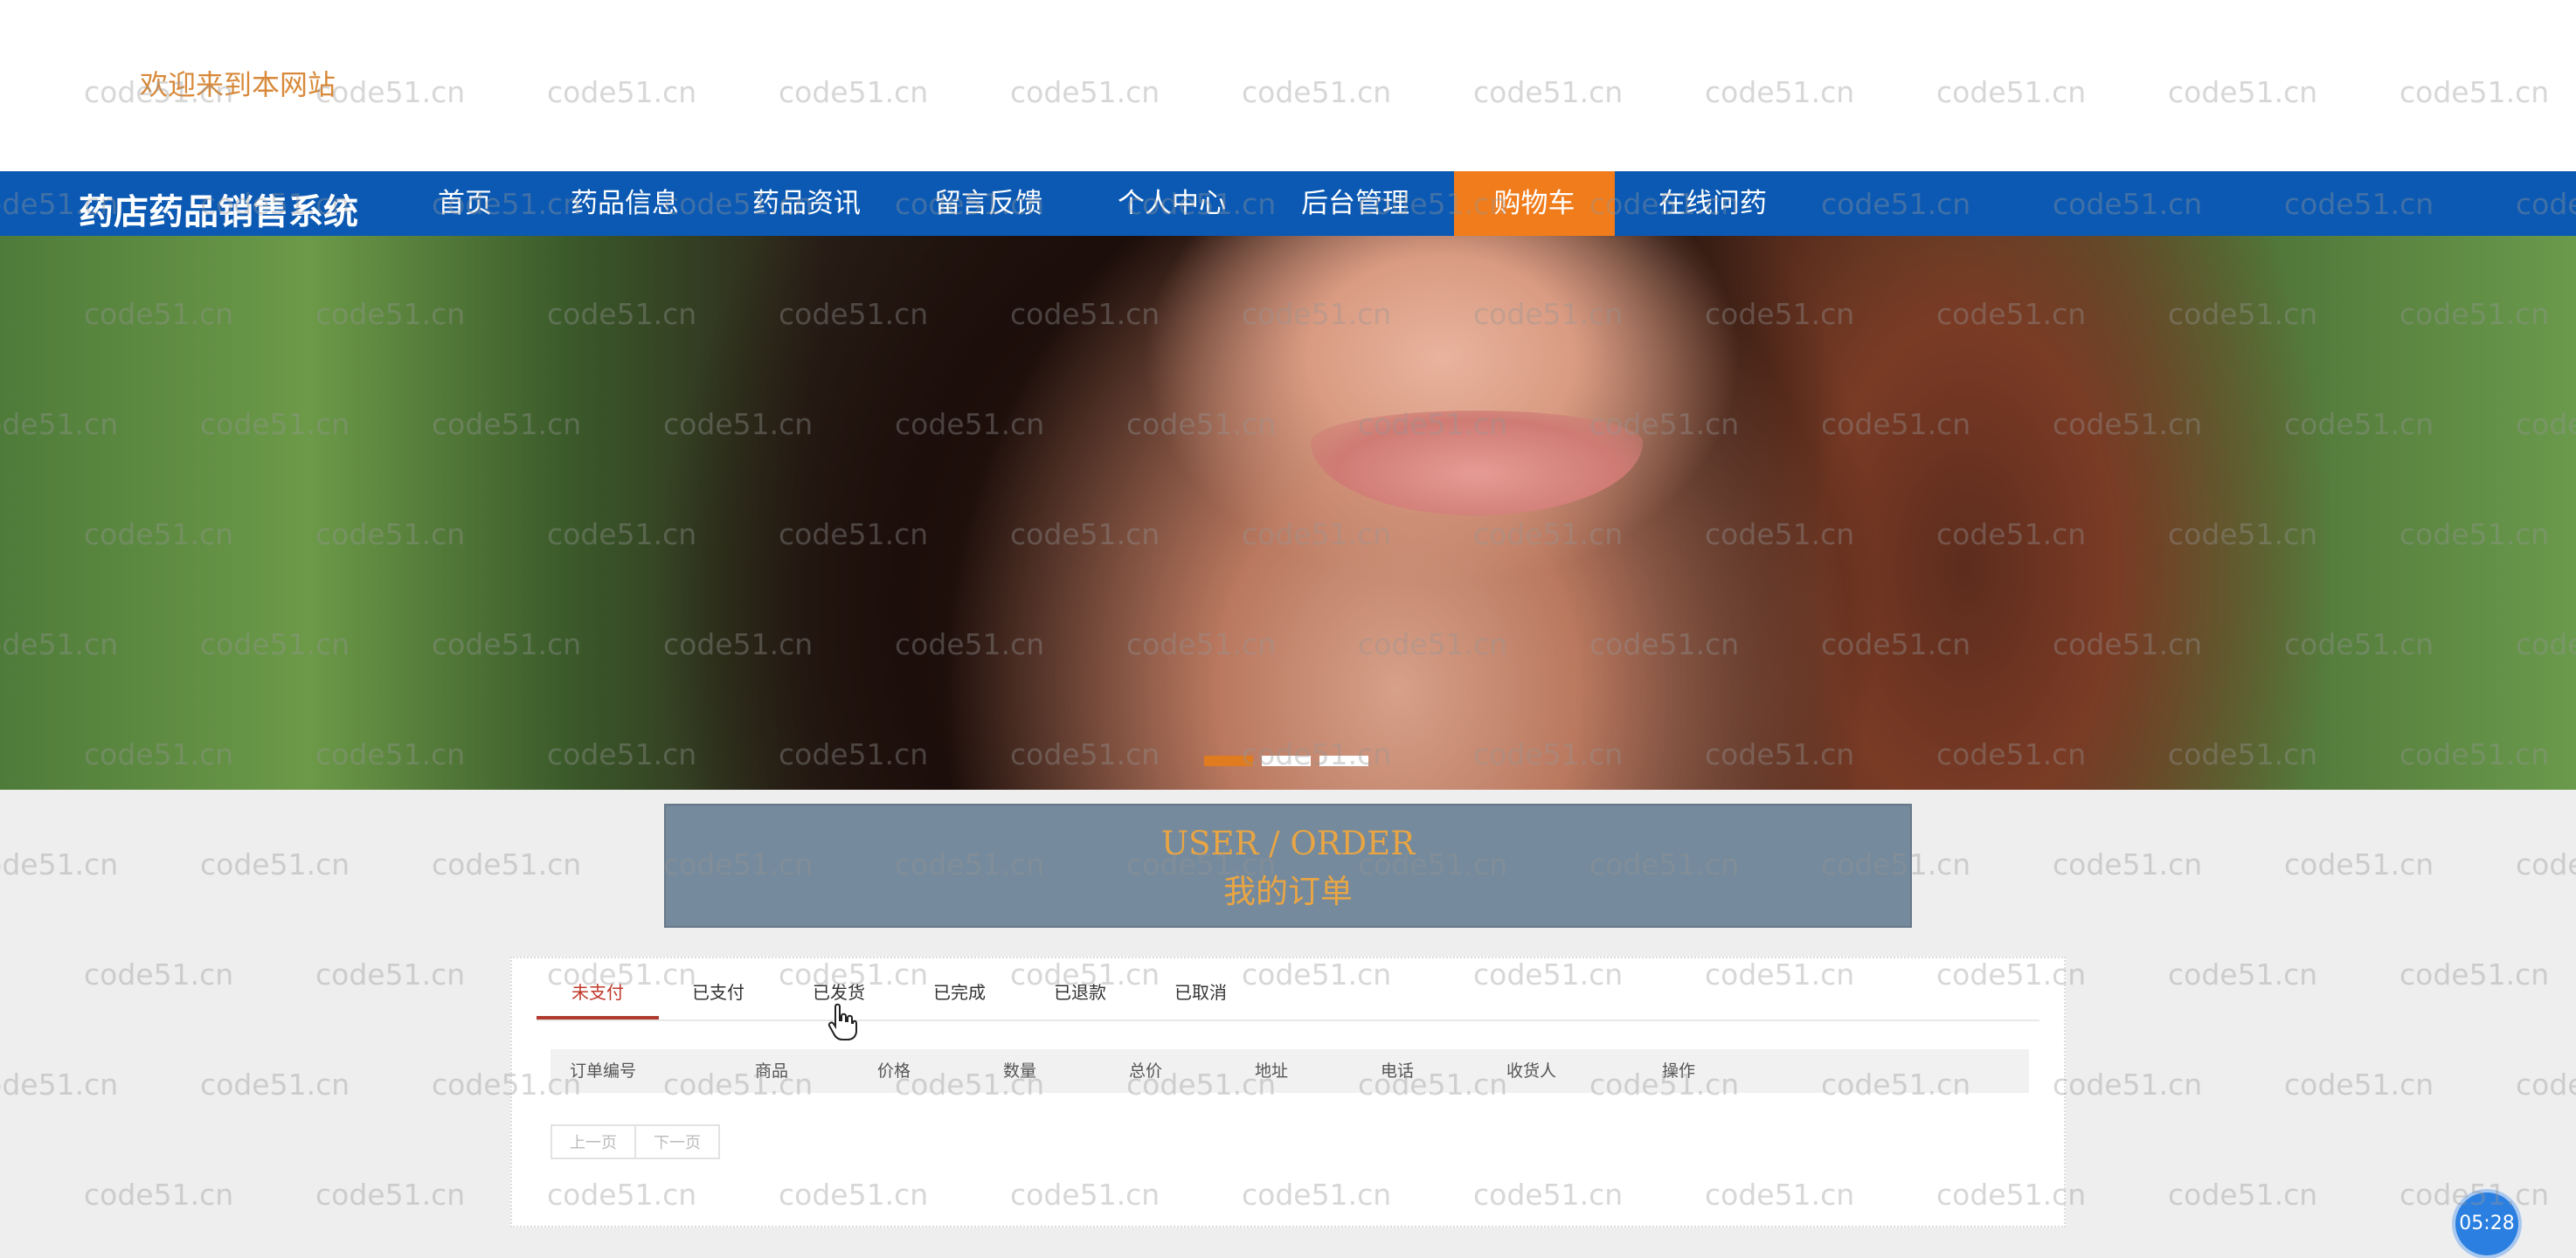 The height and width of the screenshot is (1258, 2576). Describe the element at coordinates (1200, 997) in the screenshot. I see `tab-cancelled: 已取消` at that location.